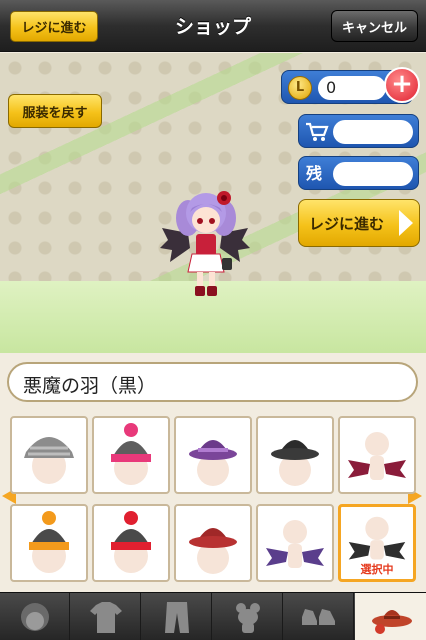 The width and height of the screenshot is (426, 640). I want to click on tab-bottoms, so click(177, 616).